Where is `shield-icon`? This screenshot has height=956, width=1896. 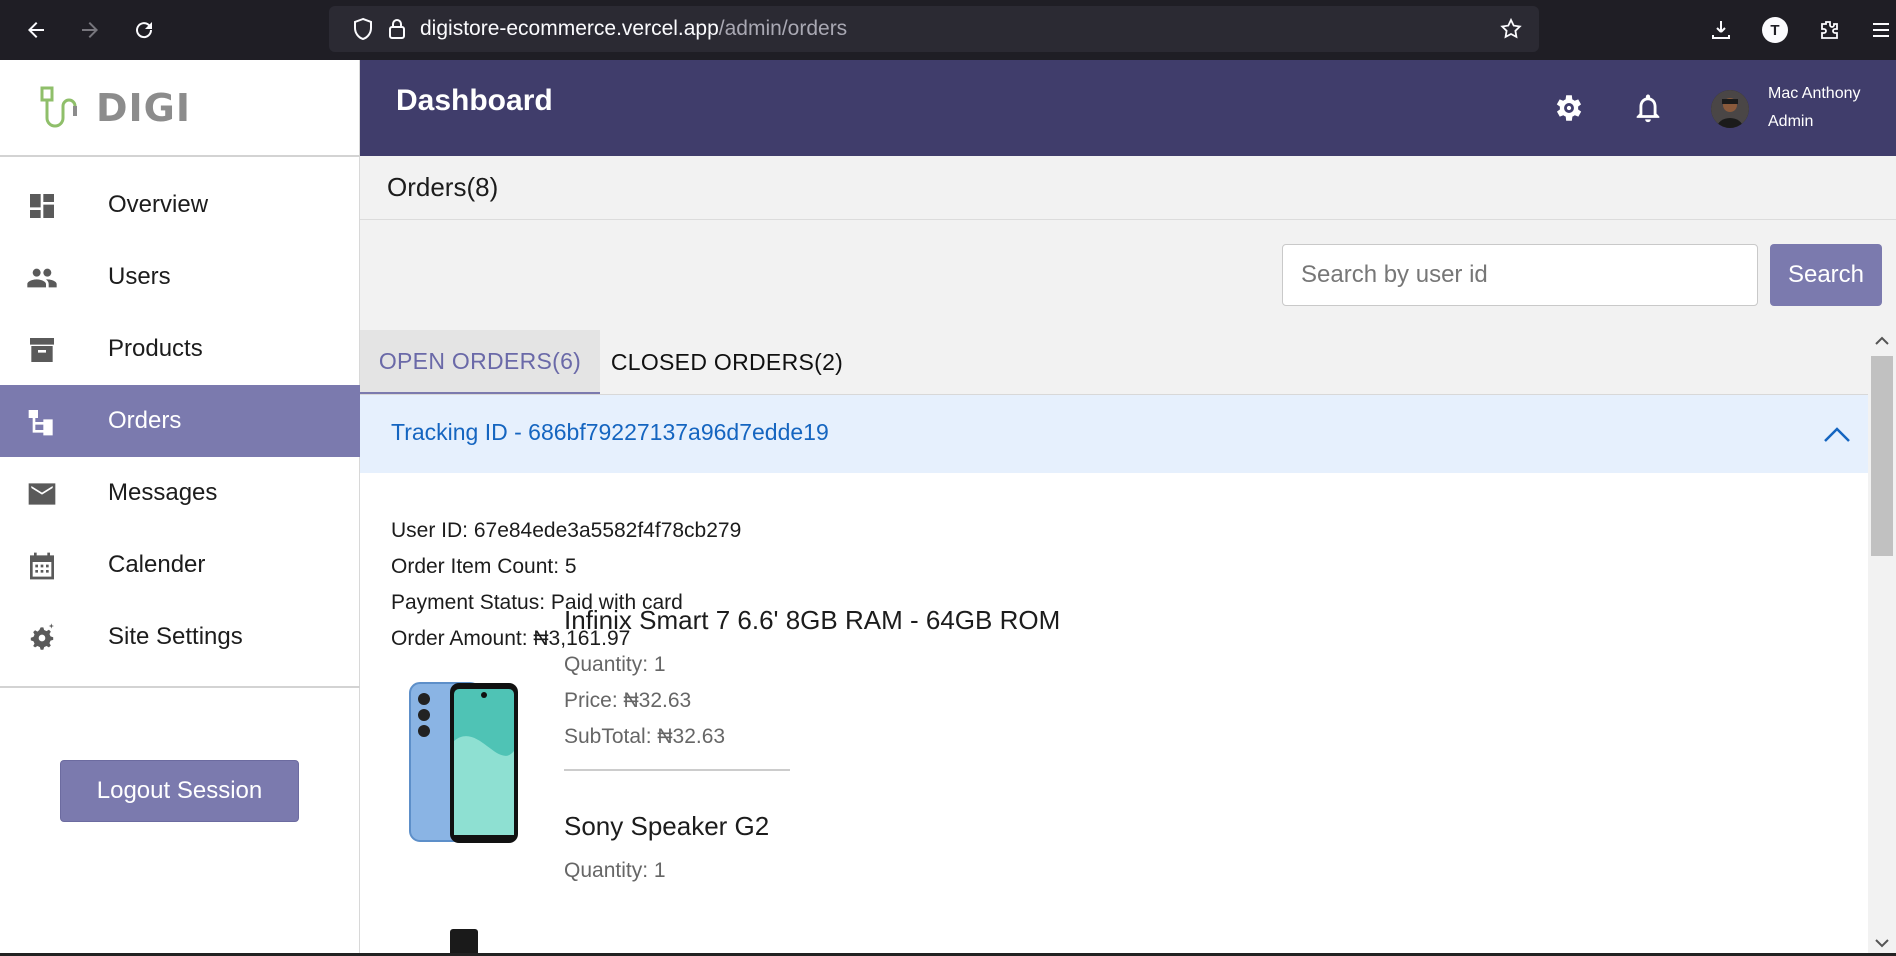 shield-icon is located at coordinates (363, 29).